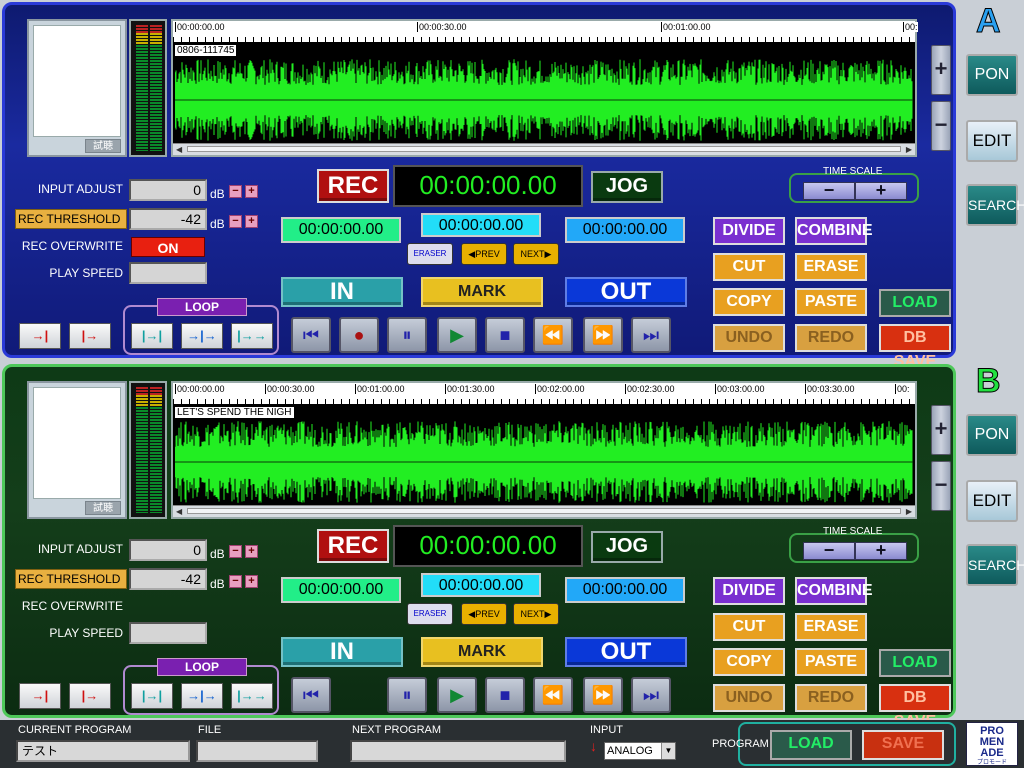  What do you see at coordinates (881, 550) in the screenshot?
I see `time-scale-plus-button: +` at bounding box center [881, 550].